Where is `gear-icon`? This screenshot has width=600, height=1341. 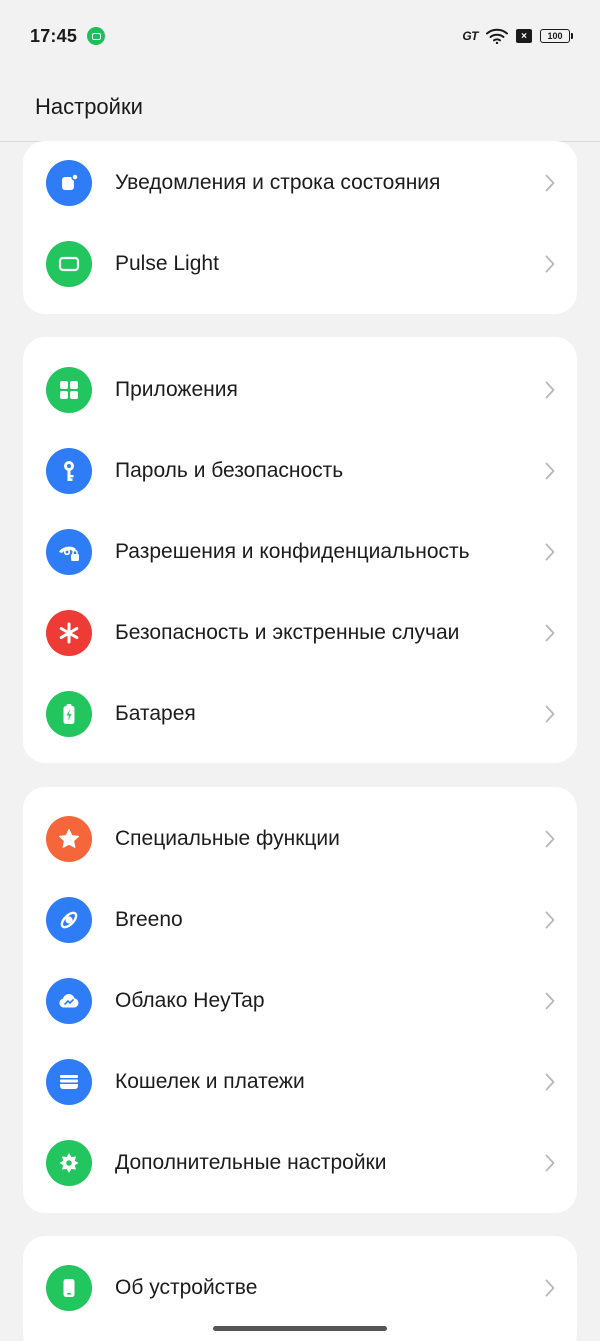
gear-icon is located at coordinates (69, 1162).